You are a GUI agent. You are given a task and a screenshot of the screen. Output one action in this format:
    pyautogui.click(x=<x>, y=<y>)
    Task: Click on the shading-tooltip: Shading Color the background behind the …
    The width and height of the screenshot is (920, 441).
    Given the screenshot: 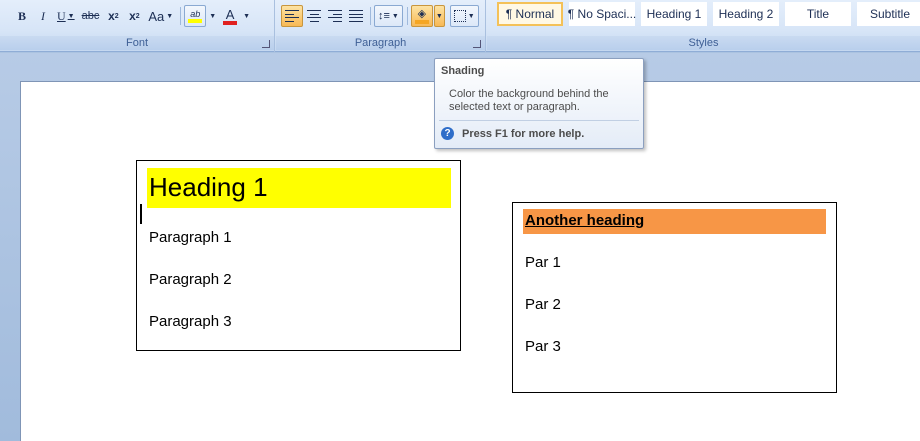 What is the action you would take?
    pyautogui.click(x=539, y=103)
    